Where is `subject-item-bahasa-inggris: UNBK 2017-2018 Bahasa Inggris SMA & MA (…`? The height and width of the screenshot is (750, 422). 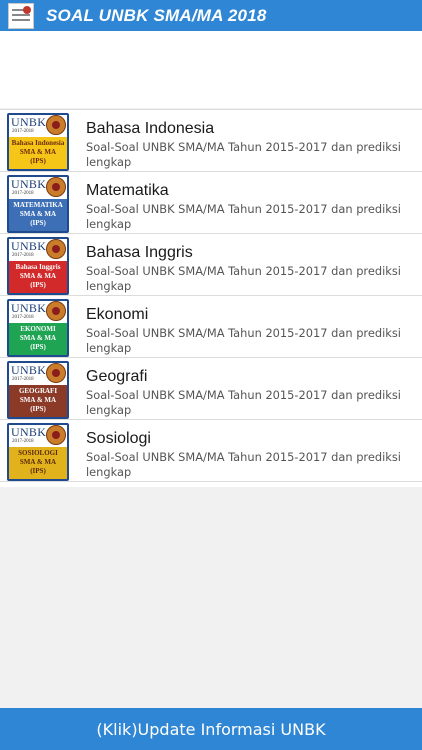 subject-item-bahasa-inggris: UNBK 2017-2018 Bahasa Inggris SMA & MA (… is located at coordinates (211, 265).